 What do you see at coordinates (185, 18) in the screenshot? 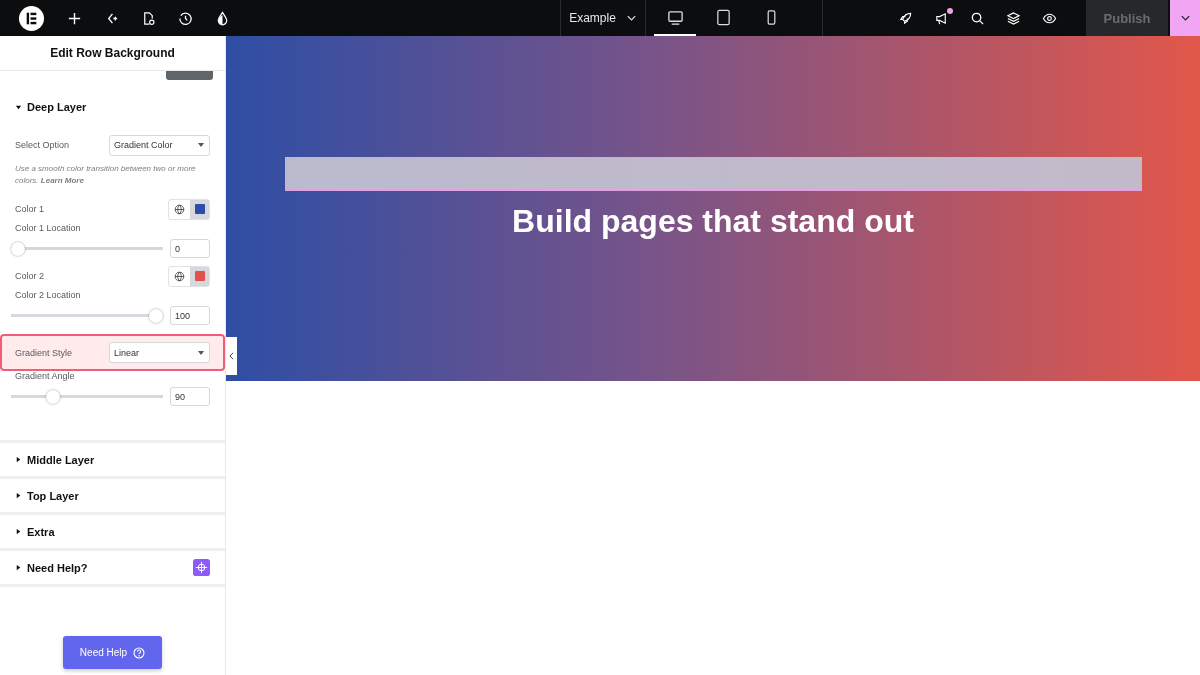
I see `history-icon` at bounding box center [185, 18].